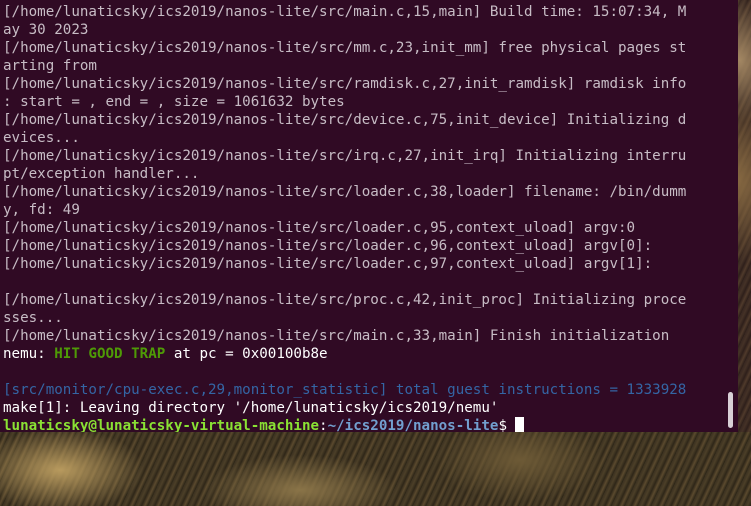  Describe the element at coordinates (41, 210) in the screenshot. I see `log-line: y, fd: 49` at that location.